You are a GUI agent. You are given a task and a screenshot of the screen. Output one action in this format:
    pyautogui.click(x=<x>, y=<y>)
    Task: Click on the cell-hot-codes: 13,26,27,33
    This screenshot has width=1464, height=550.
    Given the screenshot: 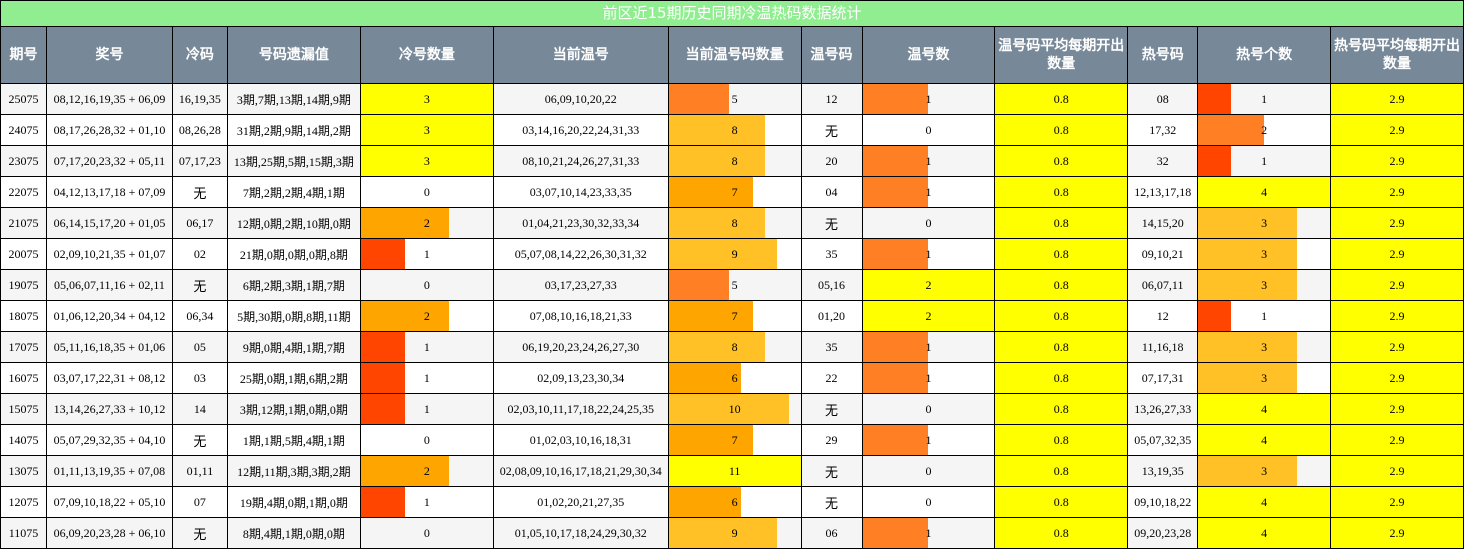 What is the action you would take?
    pyautogui.click(x=1163, y=409)
    